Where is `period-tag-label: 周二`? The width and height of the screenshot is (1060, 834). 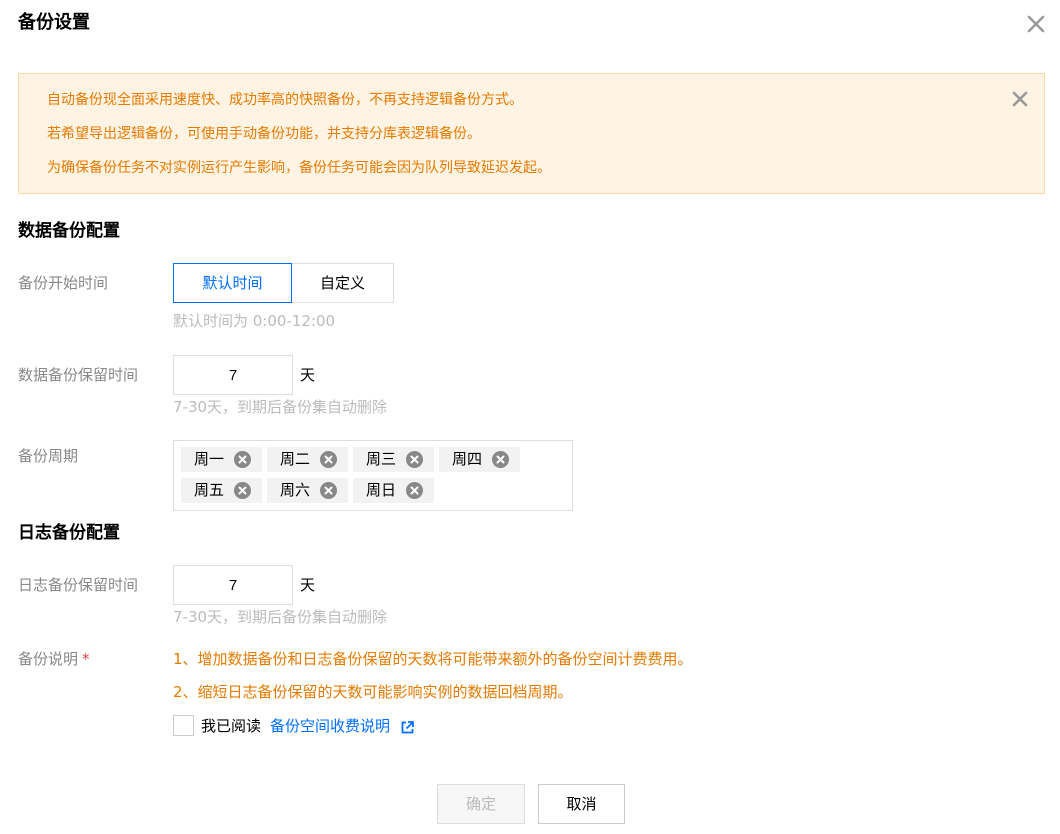
period-tag-label: 周二 is located at coordinates (295, 459).